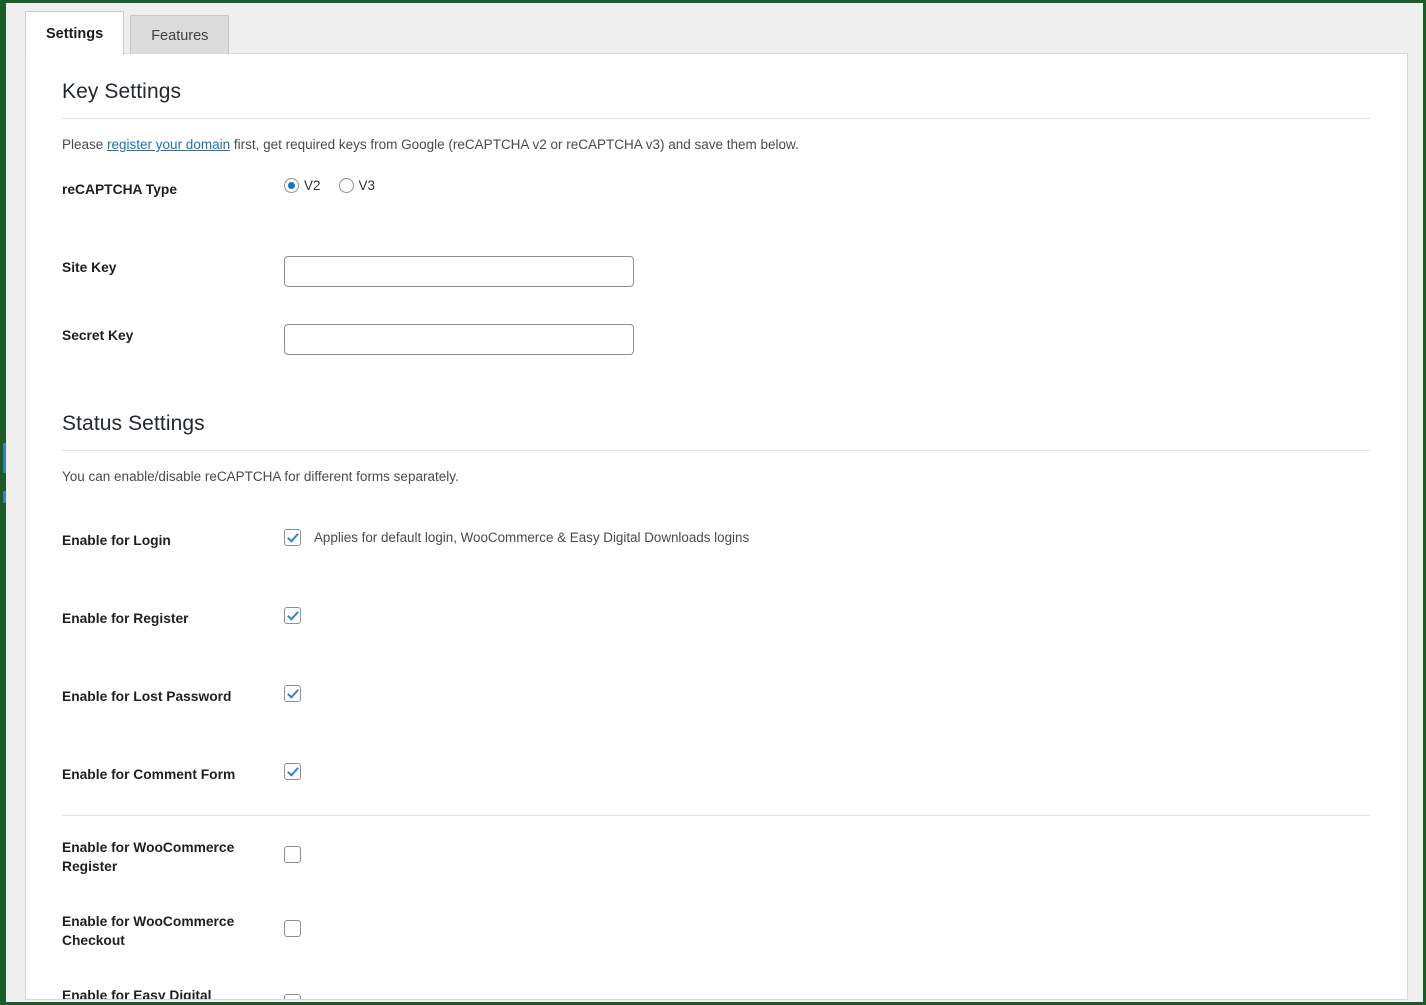 This screenshot has height=1005, width=1426. Describe the element at coordinates (4, 502) in the screenshot. I see `window-edge-strip` at that location.